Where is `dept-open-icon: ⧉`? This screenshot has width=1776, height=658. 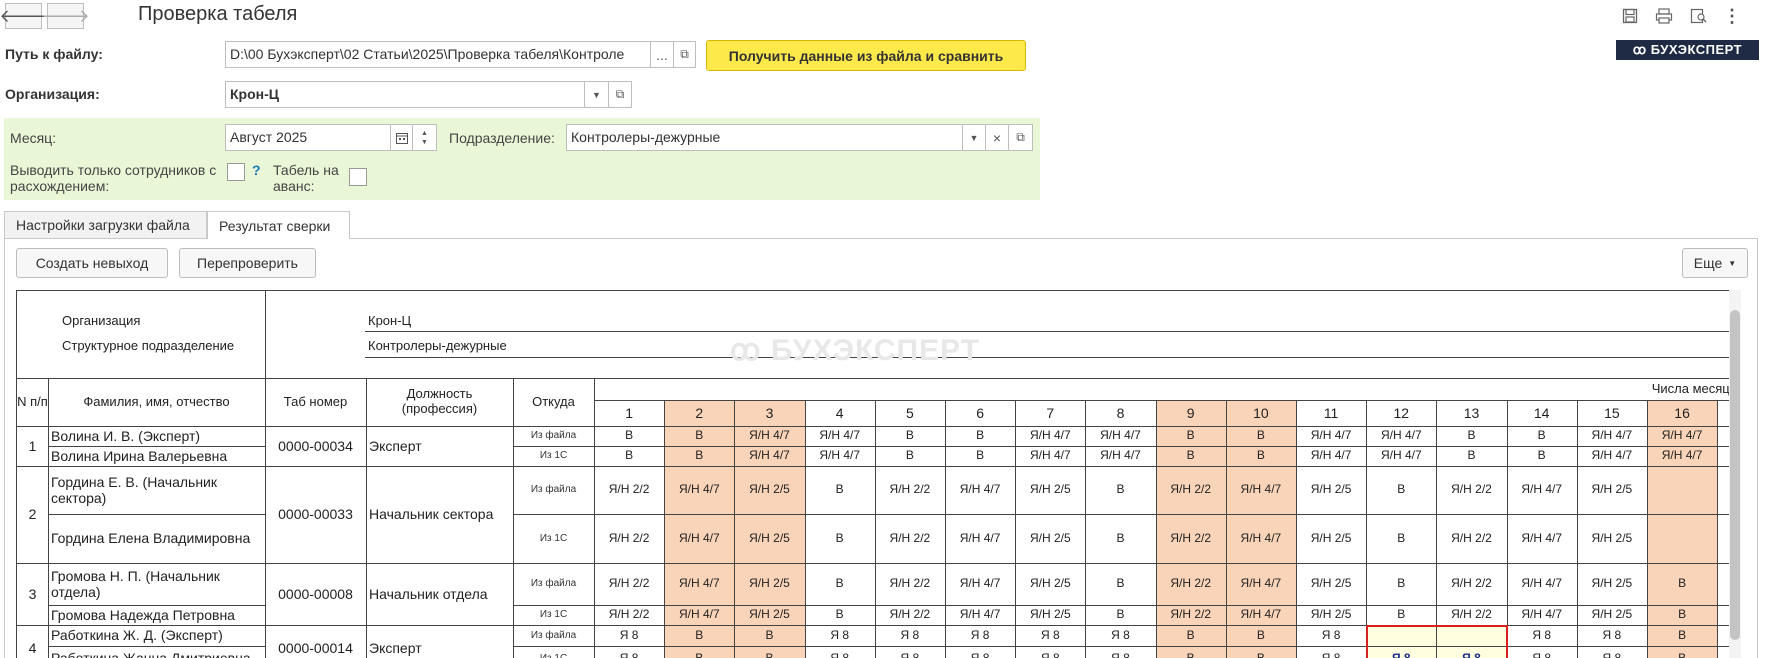
dept-open-icon: ⧉ is located at coordinates (1020, 137).